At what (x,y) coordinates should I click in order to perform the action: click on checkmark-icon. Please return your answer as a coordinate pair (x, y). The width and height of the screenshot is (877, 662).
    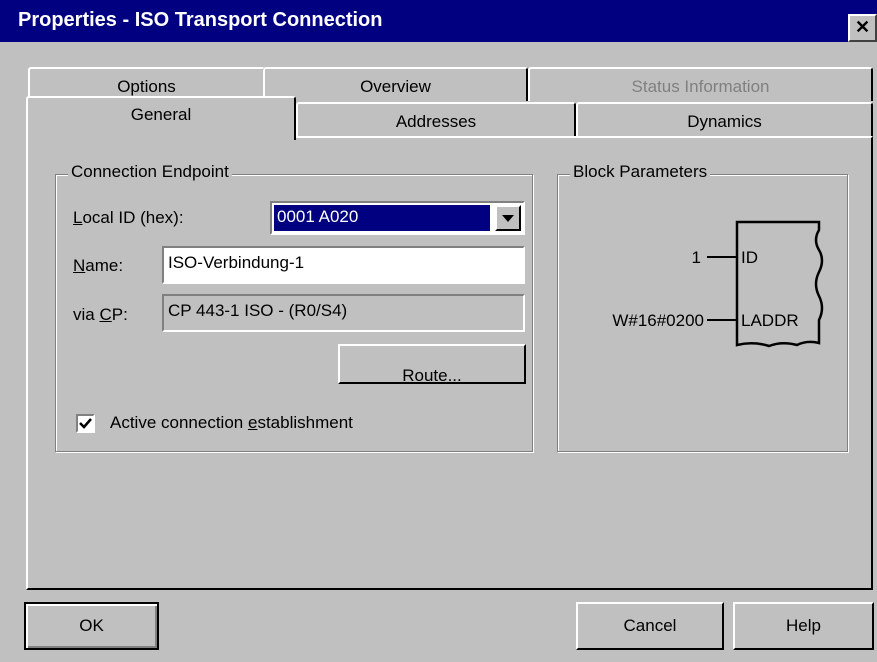
    Looking at the image, I should click on (85, 423).